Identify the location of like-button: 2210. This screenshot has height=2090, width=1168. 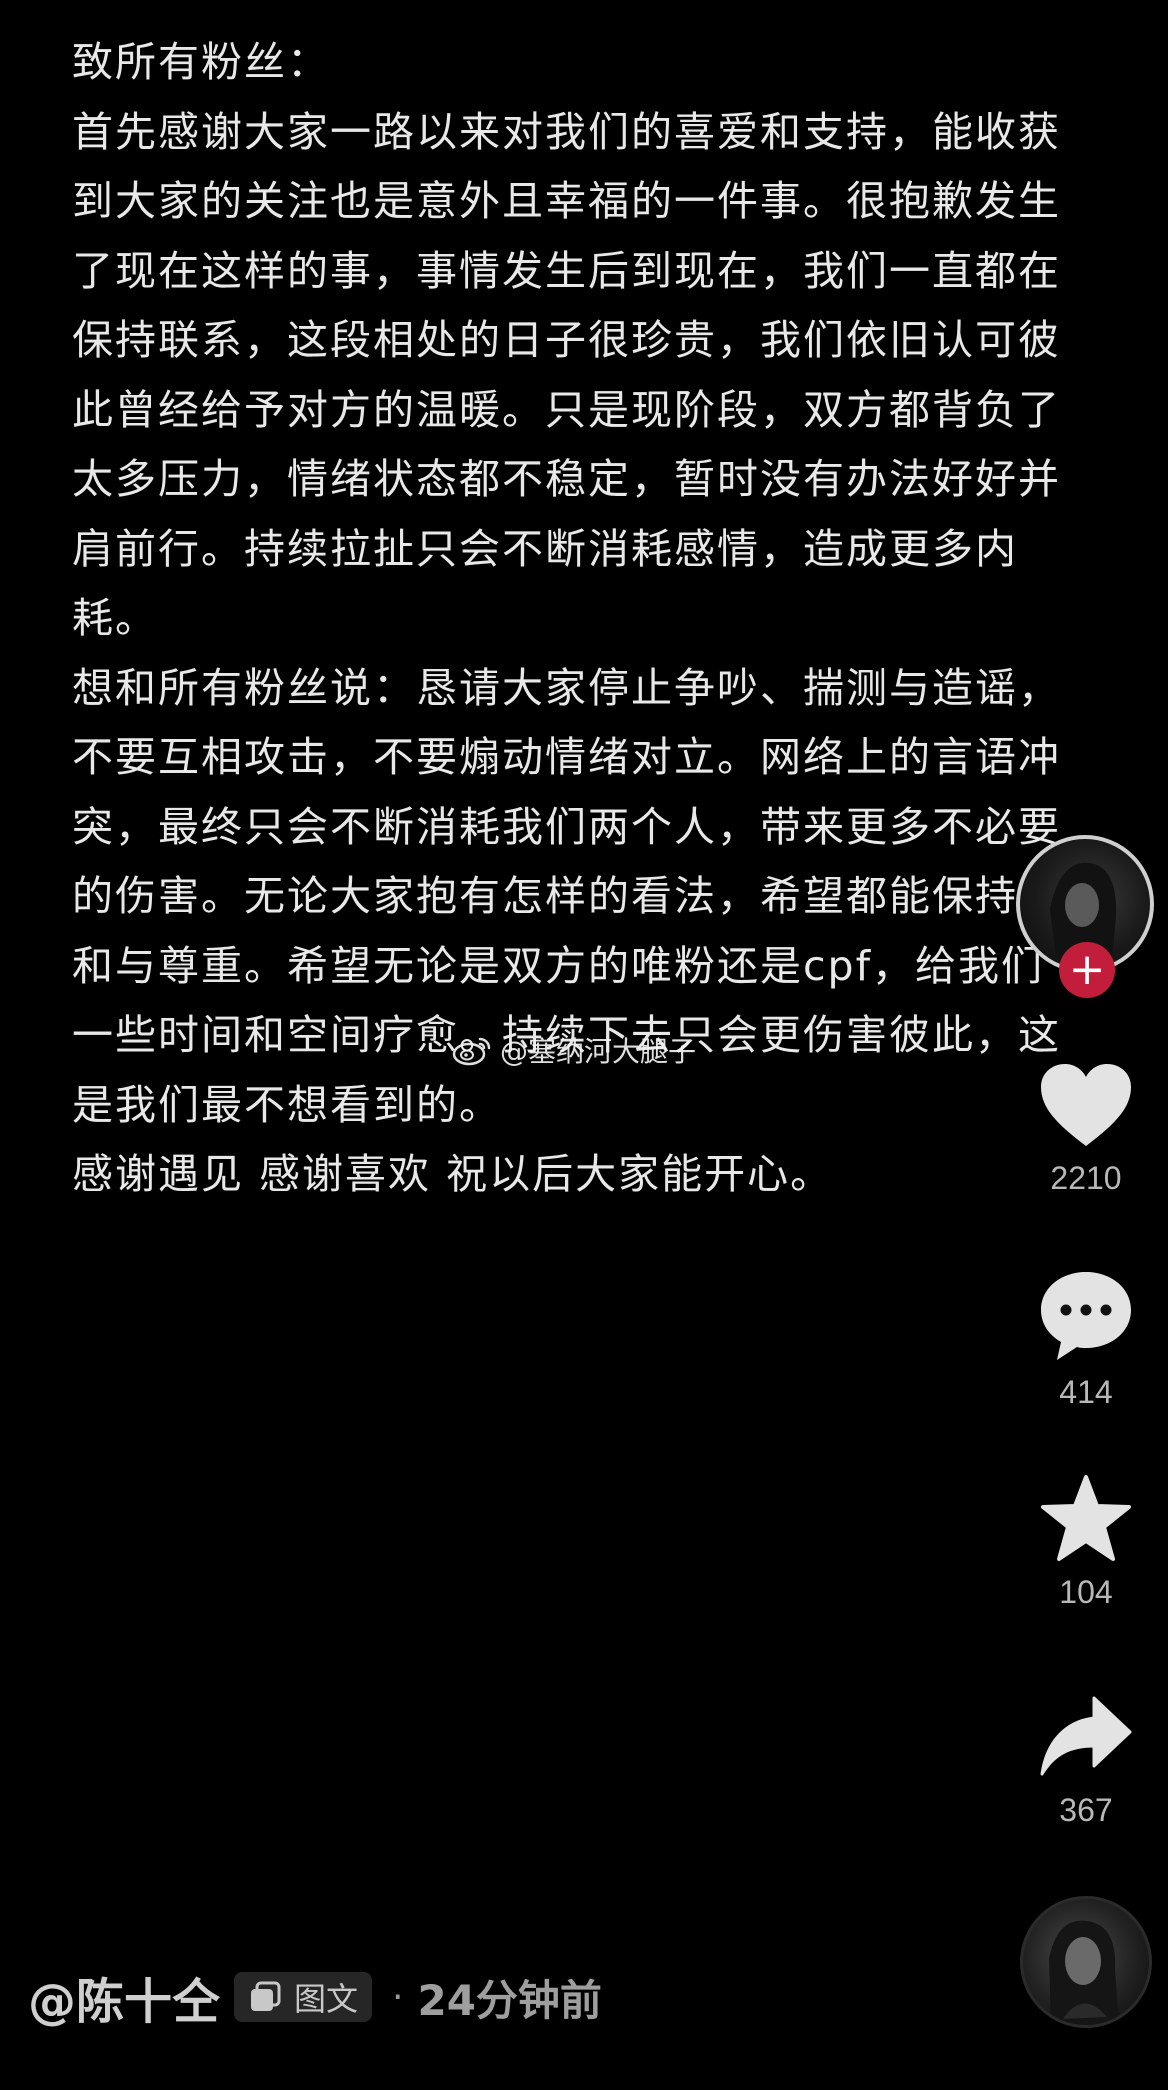
(1086, 1128).